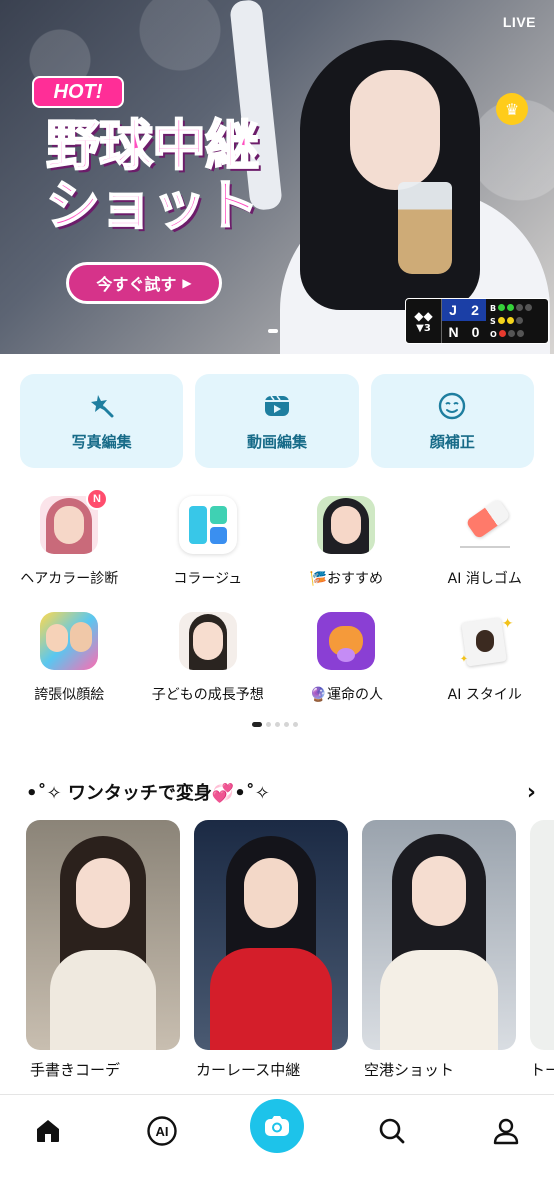 This screenshot has height=1200, width=554. Describe the element at coordinates (97, 499) in the screenshot. I see `new-badge: N` at that location.